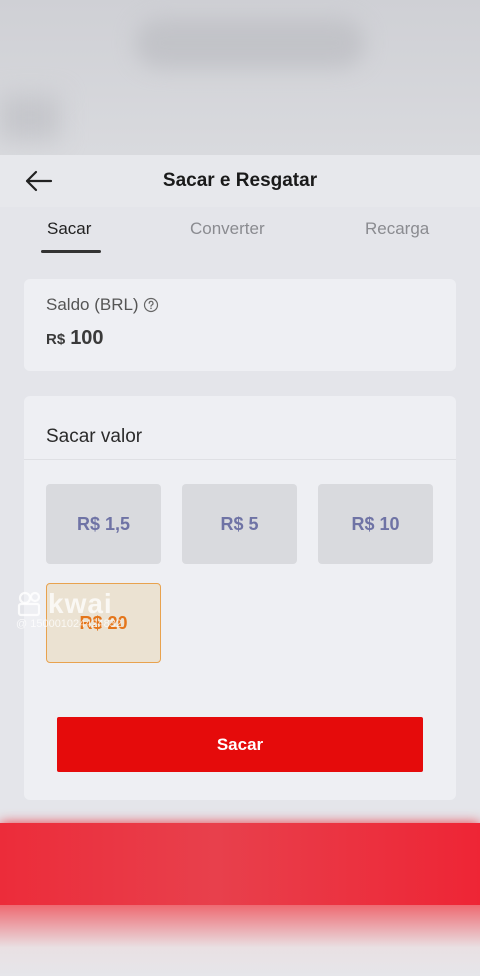 The height and width of the screenshot is (976, 480). What do you see at coordinates (240, 940) in the screenshot?
I see `bottom-fade` at bounding box center [240, 940].